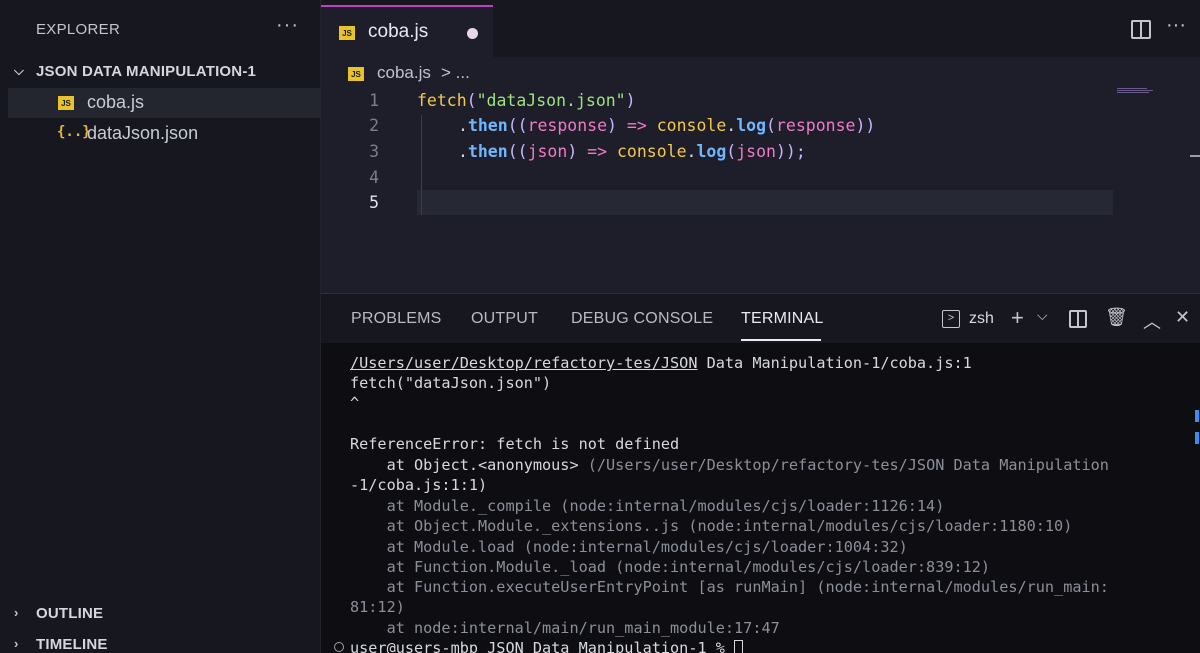  Describe the element at coordinates (760, 178) in the screenshot. I see `code-line: 4` at that location.